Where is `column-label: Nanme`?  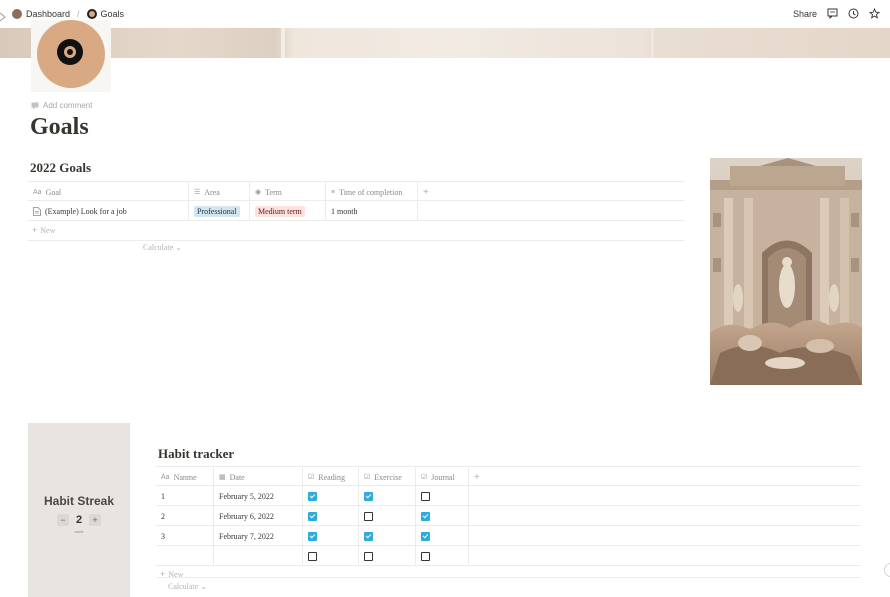
column-label: Nanme is located at coordinates (185, 477).